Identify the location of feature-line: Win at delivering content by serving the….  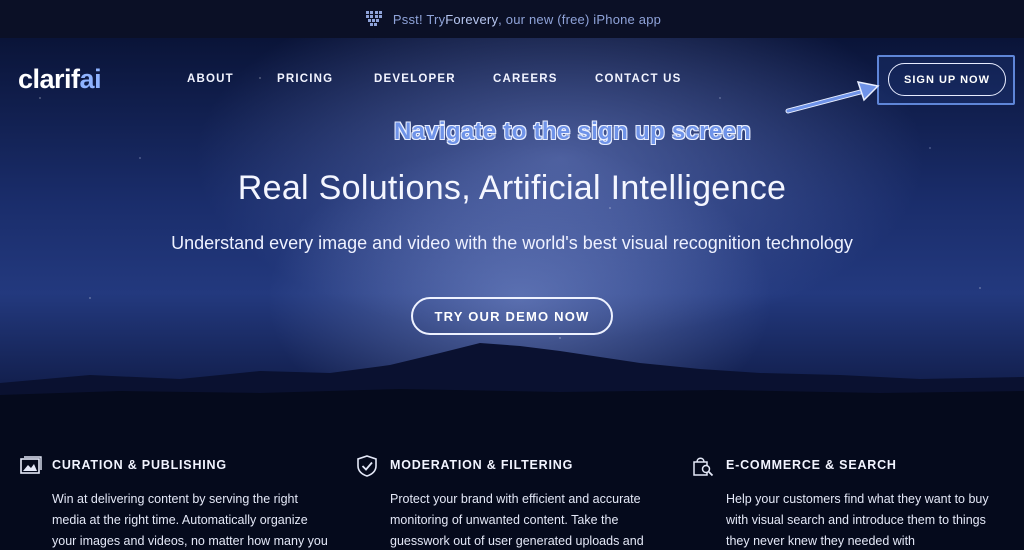
(175, 499).